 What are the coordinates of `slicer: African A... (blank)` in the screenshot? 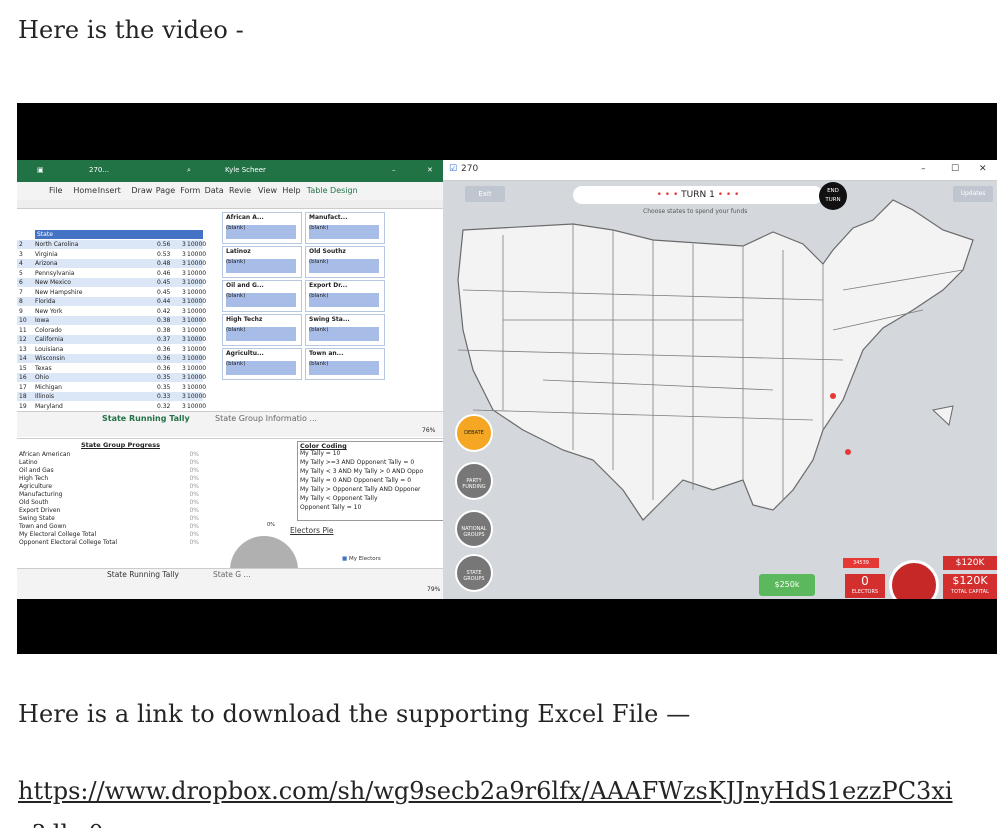 It's located at (262, 228).